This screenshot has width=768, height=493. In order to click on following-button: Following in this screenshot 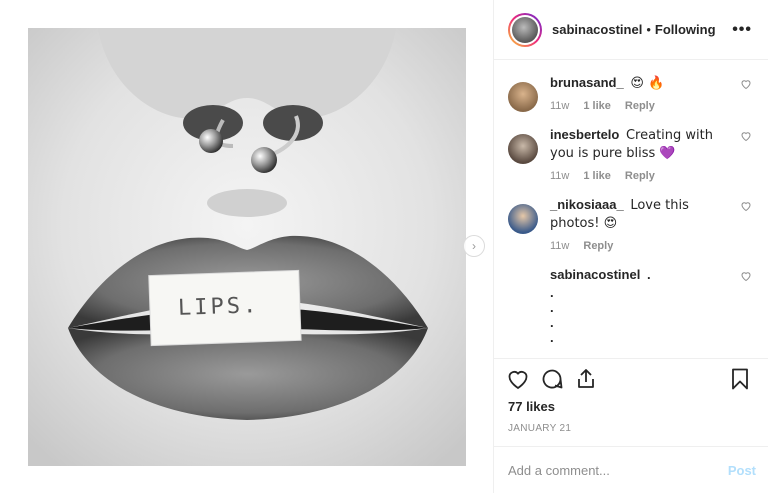, I will do `click(685, 29)`.